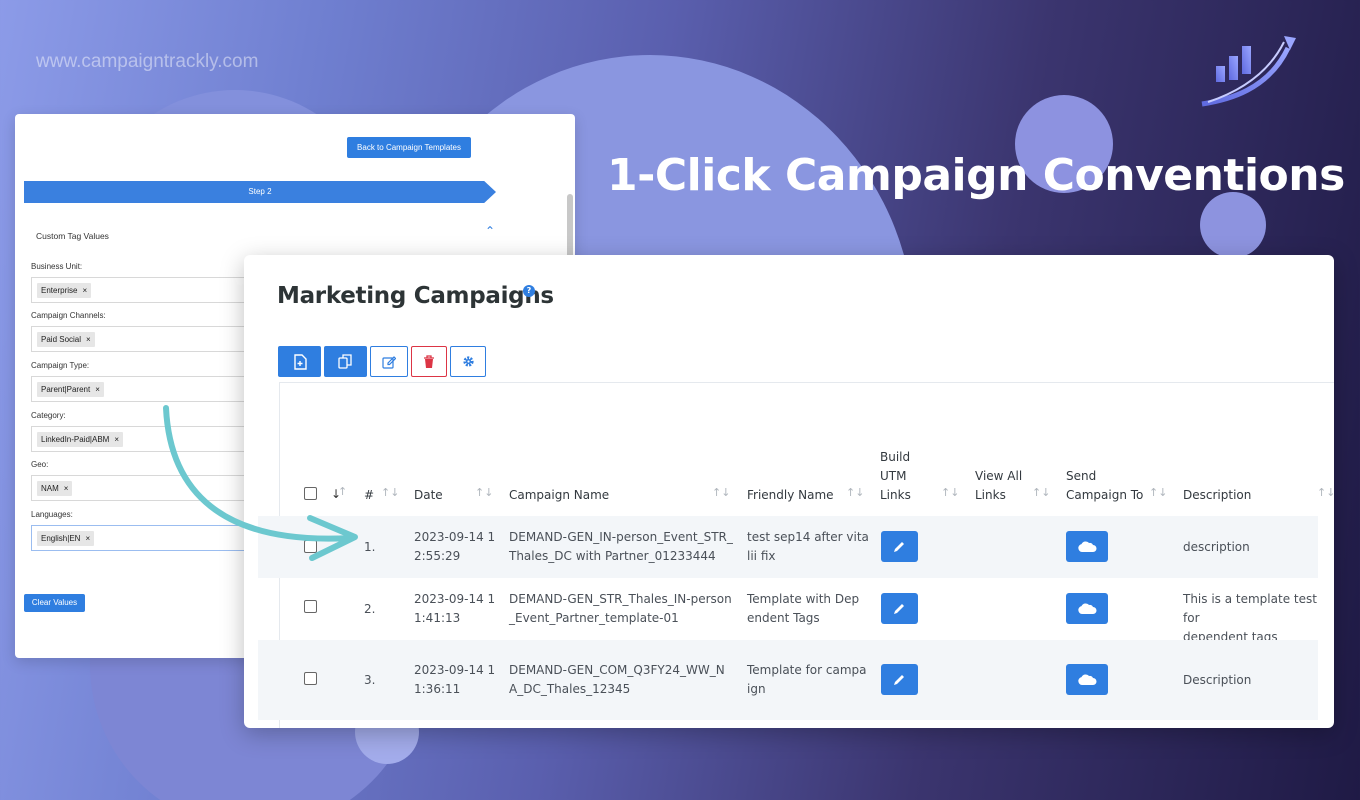 This screenshot has height=800, width=1360. I want to click on bg-circle, so click(1233, 225).